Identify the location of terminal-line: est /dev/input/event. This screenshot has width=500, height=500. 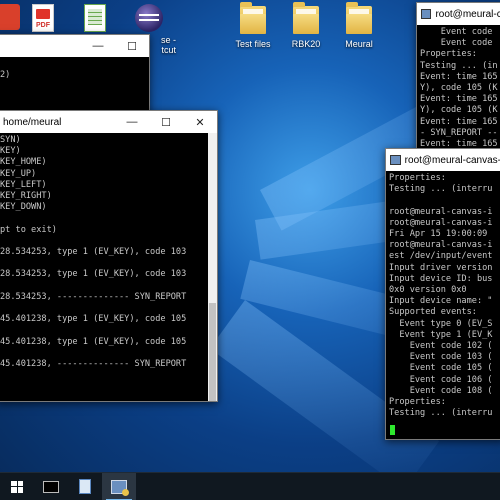
(441, 256).